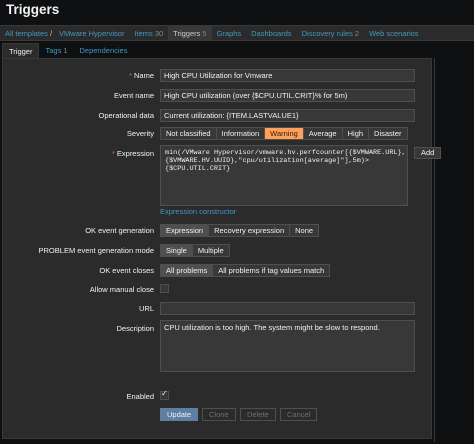 The image size is (474, 444). What do you see at coordinates (140, 133) in the screenshot?
I see `severity-label: Severity` at bounding box center [140, 133].